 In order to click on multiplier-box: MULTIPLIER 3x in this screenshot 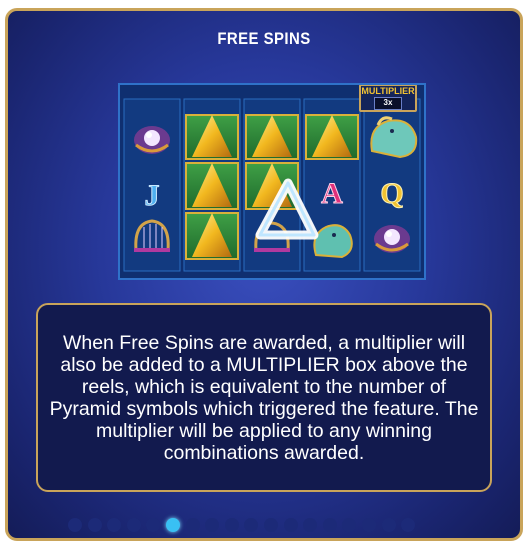, I will do `click(388, 98)`.